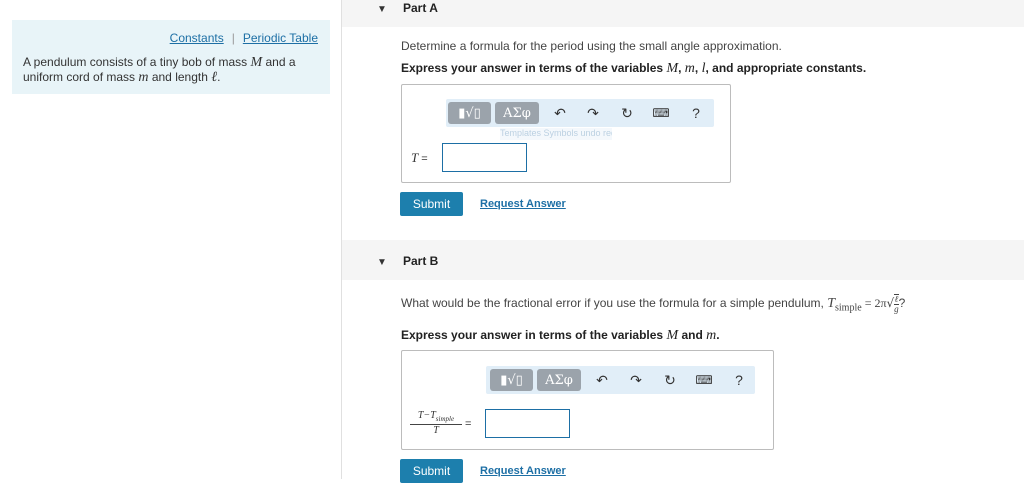 Image resolution: width=1024 pixels, height=483 pixels. What do you see at coordinates (419, 157) in the screenshot?
I see `part-a-input-label: T =` at bounding box center [419, 157].